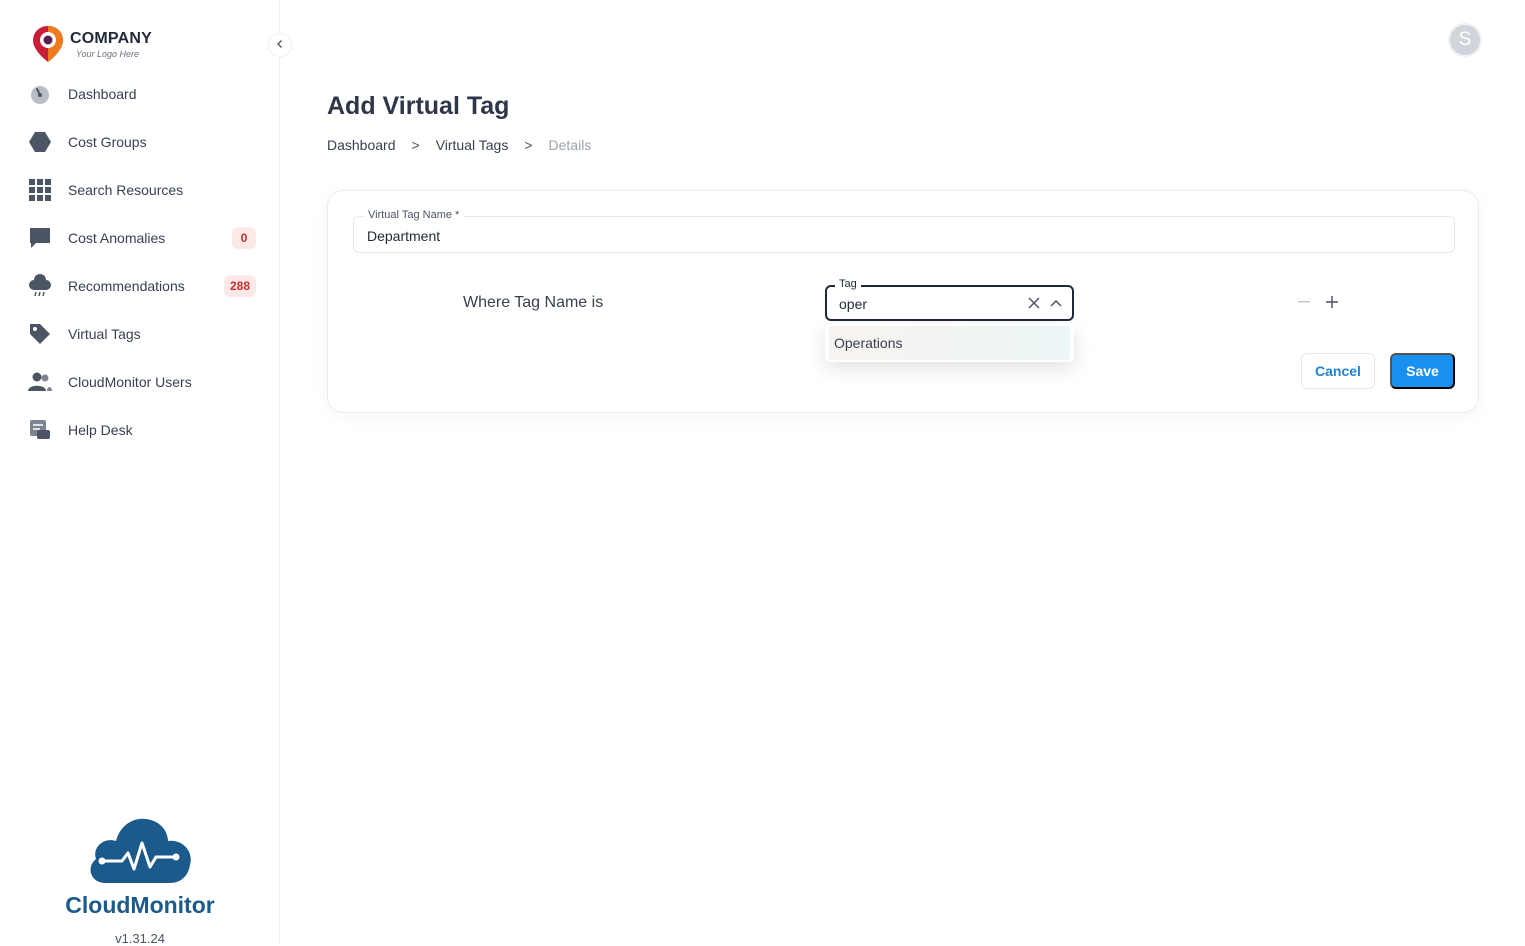 The height and width of the screenshot is (946, 1525). Describe the element at coordinates (130, 382) in the screenshot. I see `sidebar-item-label: CloudMonitor Users` at that location.